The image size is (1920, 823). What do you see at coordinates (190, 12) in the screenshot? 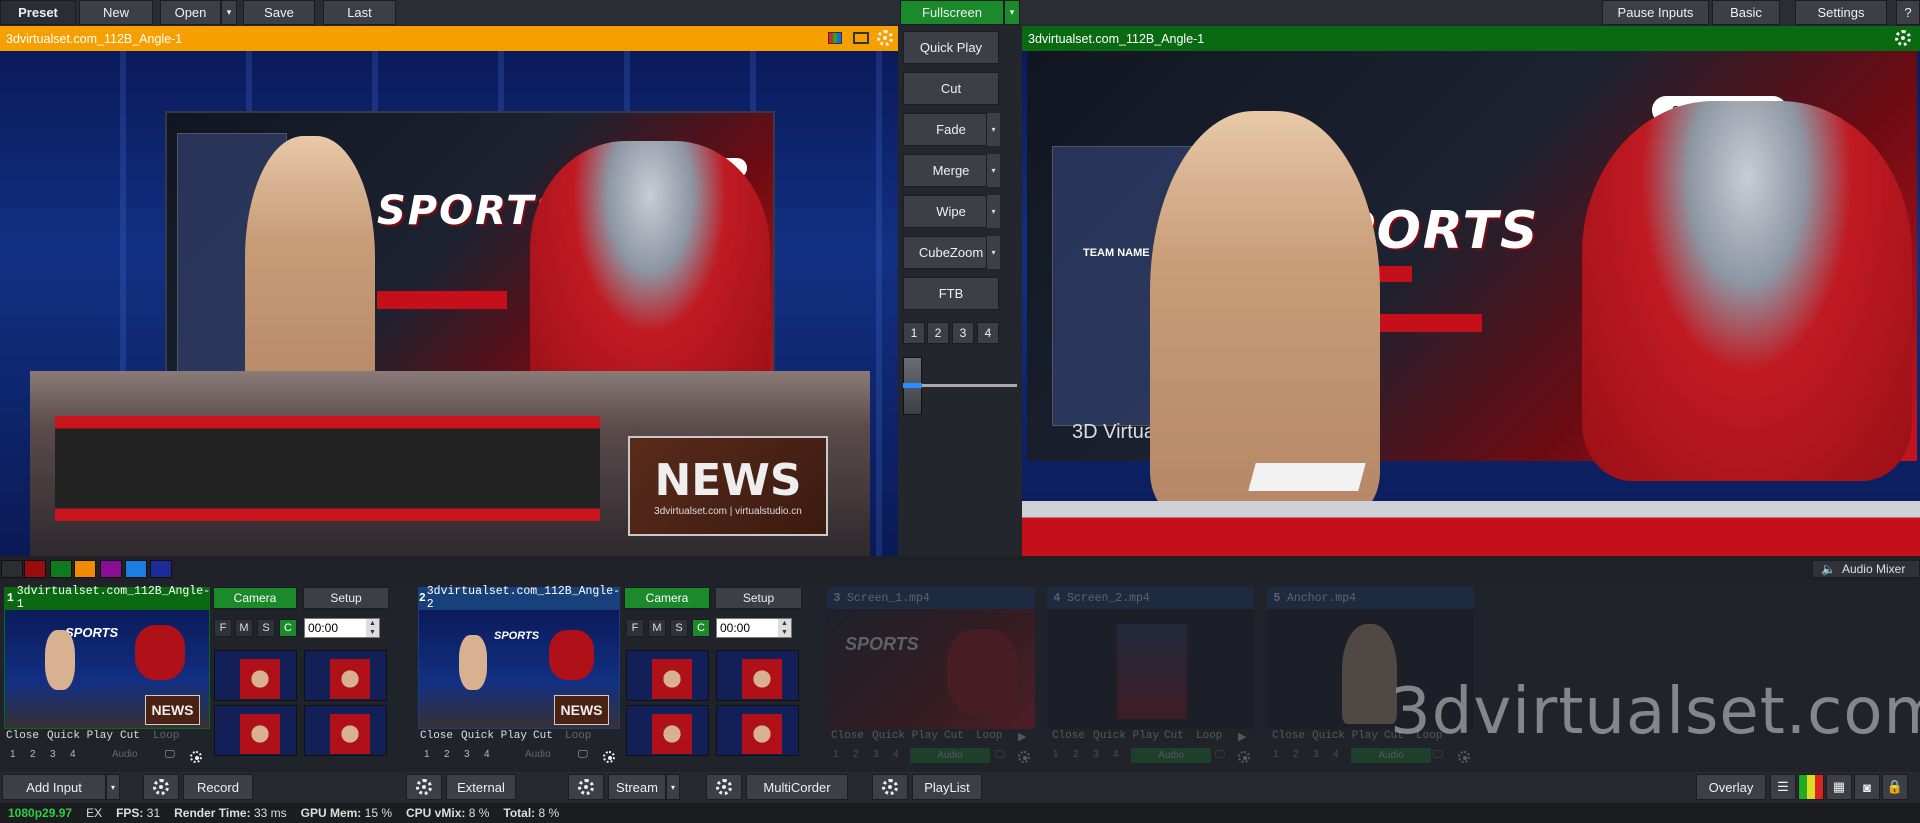
I see `open-button: Open` at bounding box center [190, 12].